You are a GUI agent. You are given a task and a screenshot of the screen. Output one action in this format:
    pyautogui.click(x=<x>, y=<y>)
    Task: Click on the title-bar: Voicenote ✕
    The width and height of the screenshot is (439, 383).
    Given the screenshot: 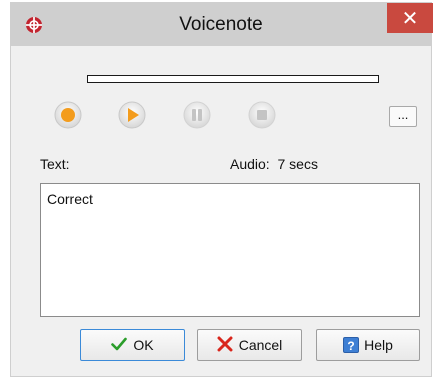 What is the action you would take?
    pyautogui.click(x=222, y=24)
    